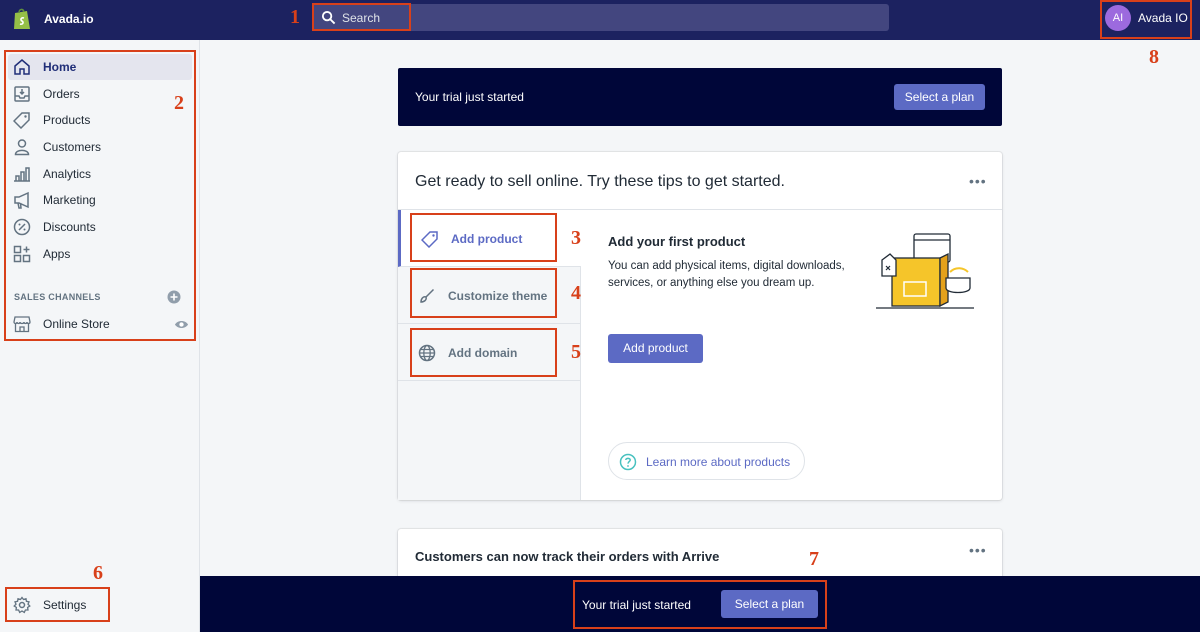  I want to click on add-product-button: Add product, so click(655, 348).